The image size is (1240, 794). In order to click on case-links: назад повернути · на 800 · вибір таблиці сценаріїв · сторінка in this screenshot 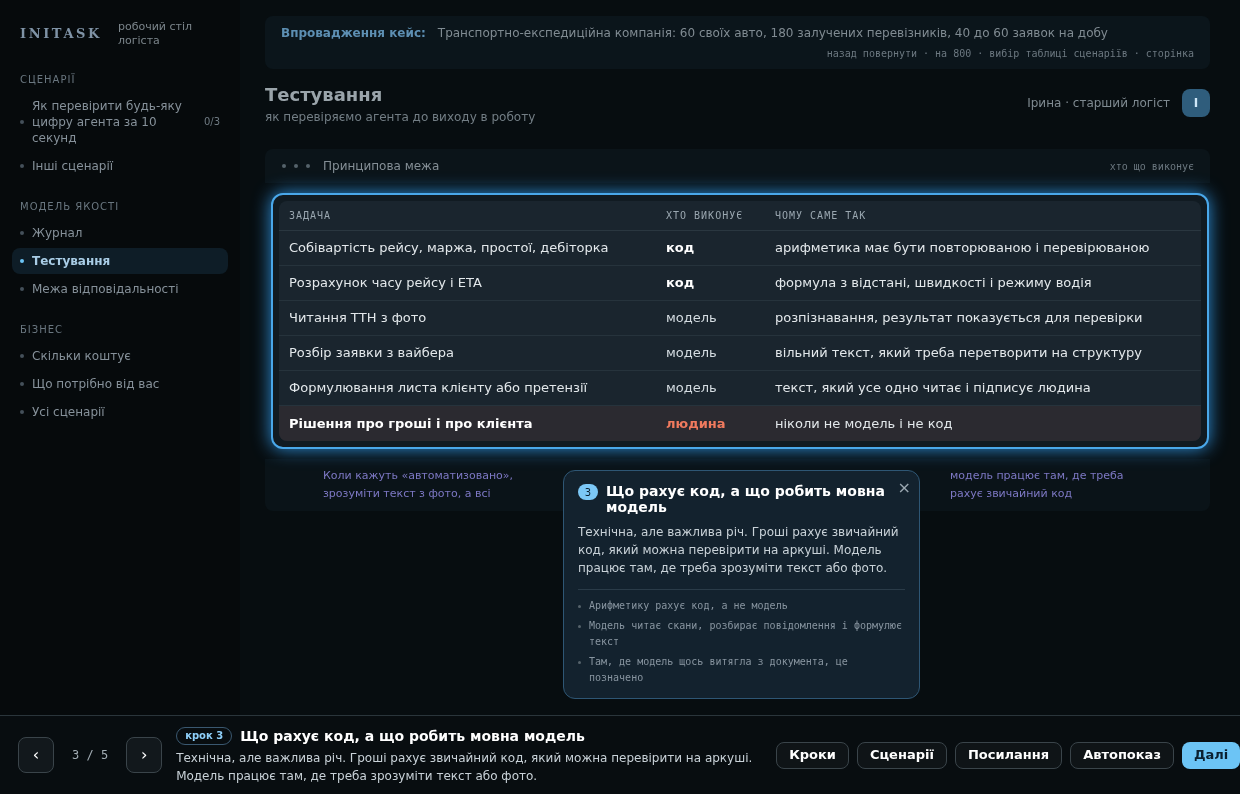, I will do `click(1010, 54)`.